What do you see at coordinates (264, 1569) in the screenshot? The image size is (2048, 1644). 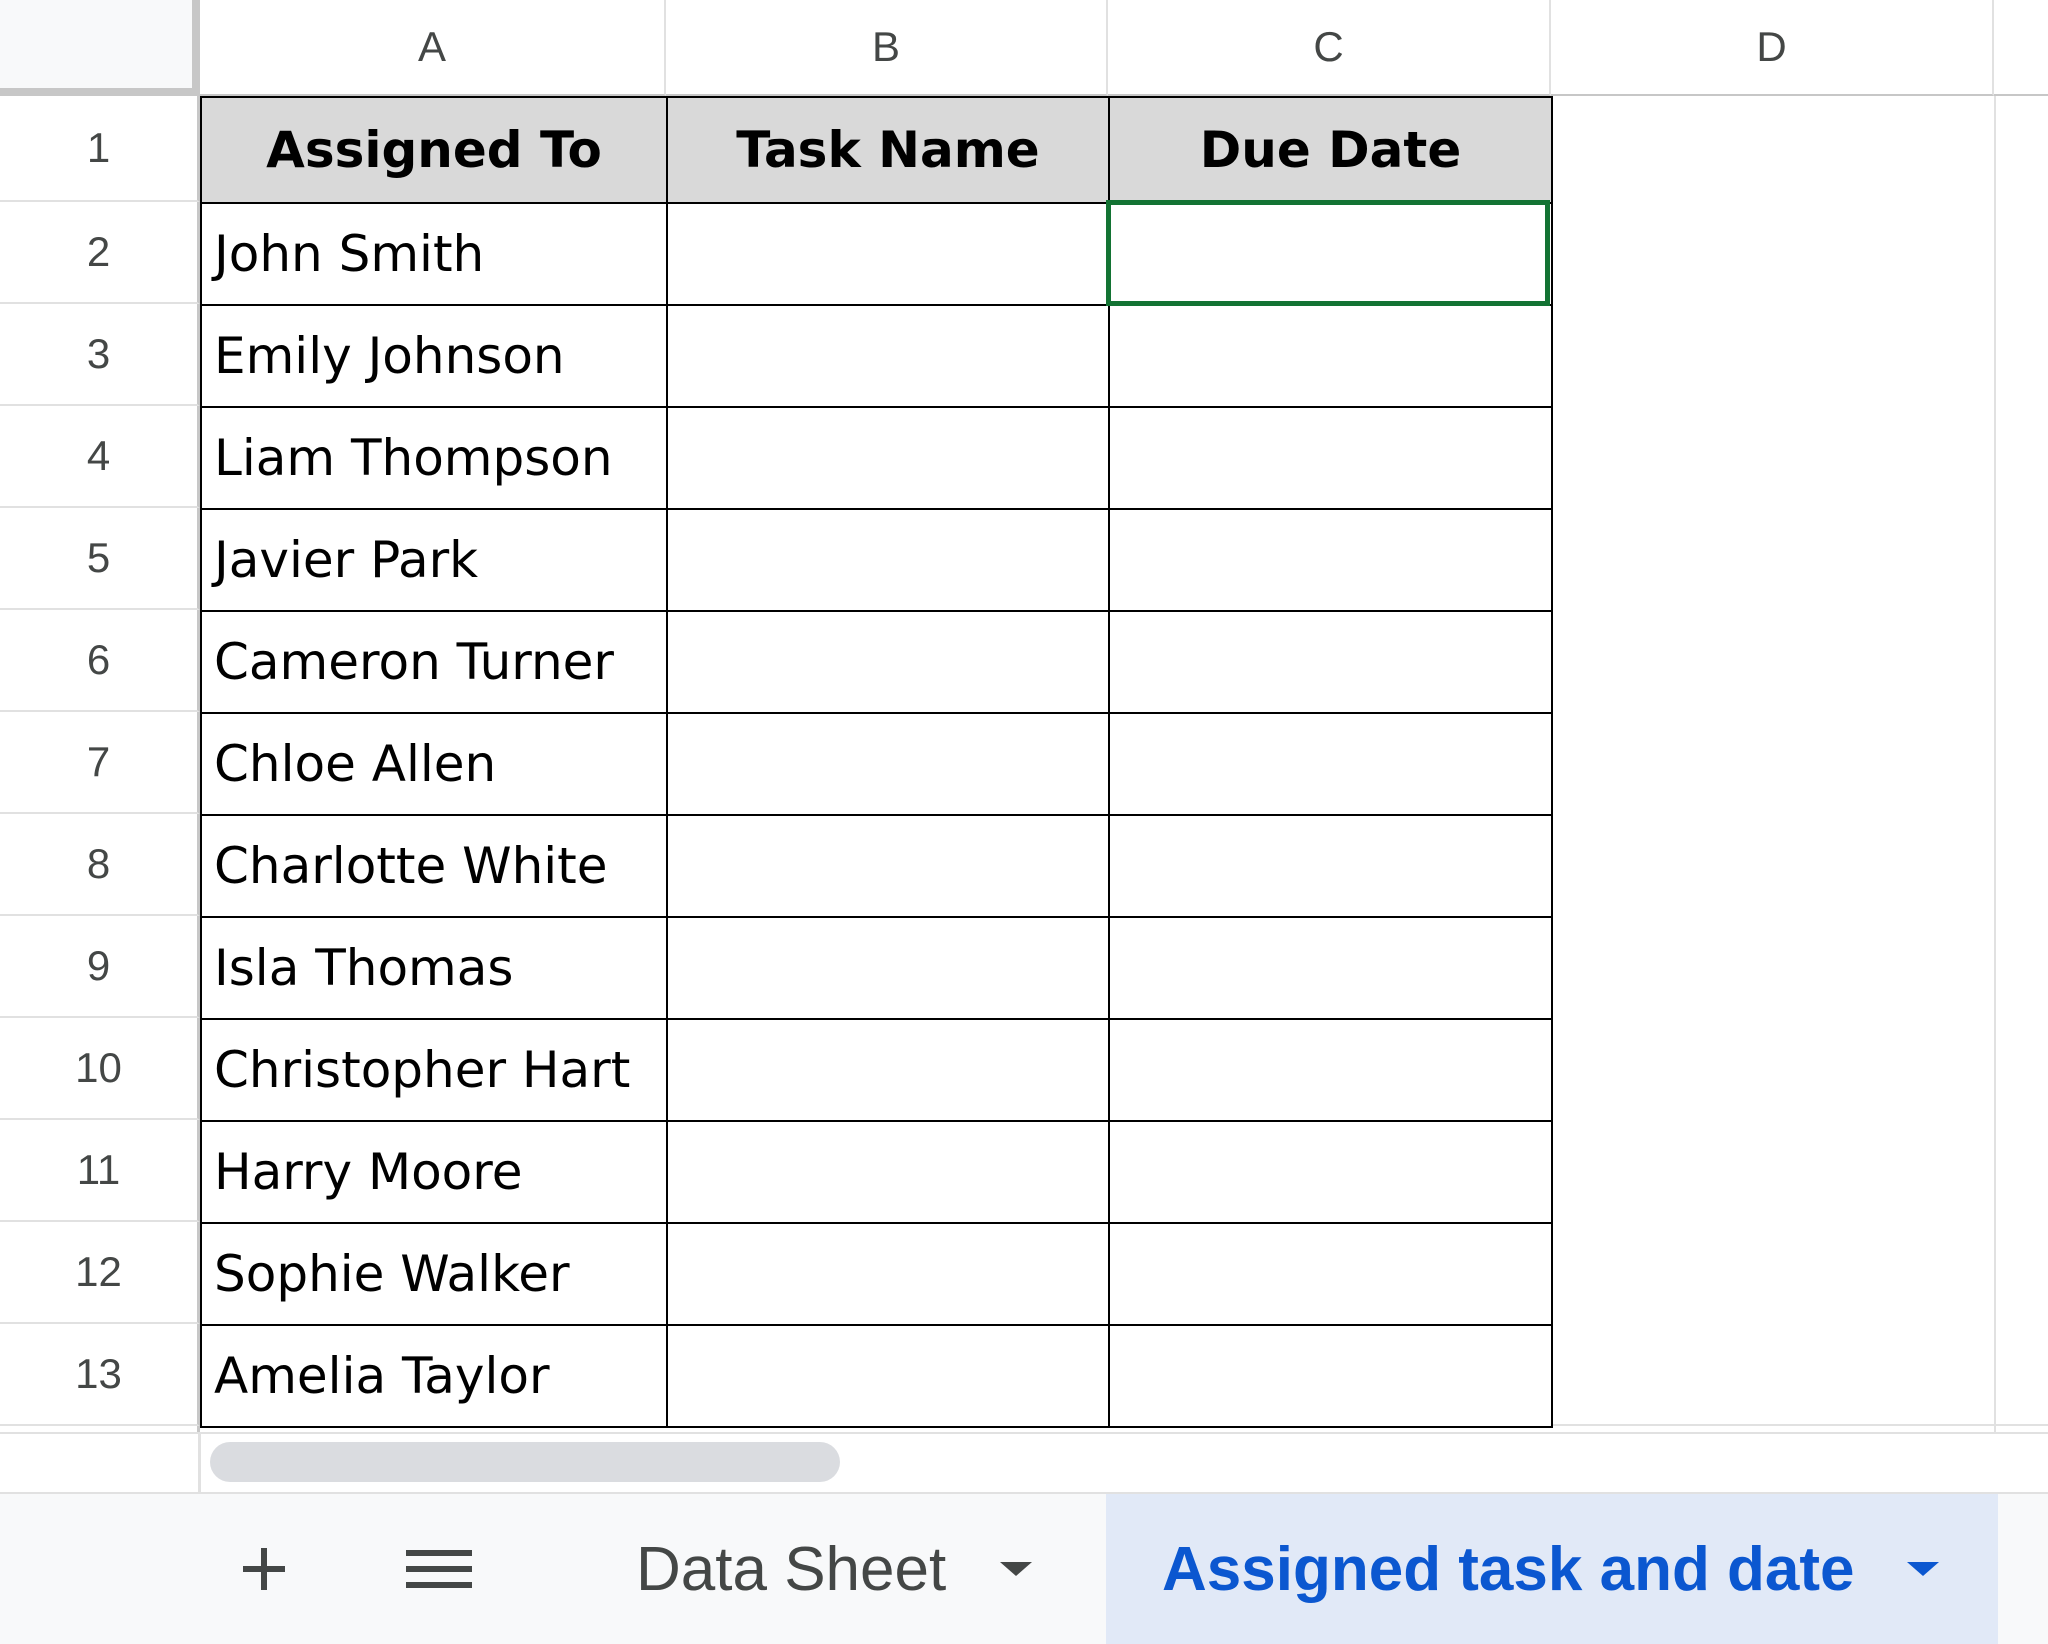 I see `plus-icon` at bounding box center [264, 1569].